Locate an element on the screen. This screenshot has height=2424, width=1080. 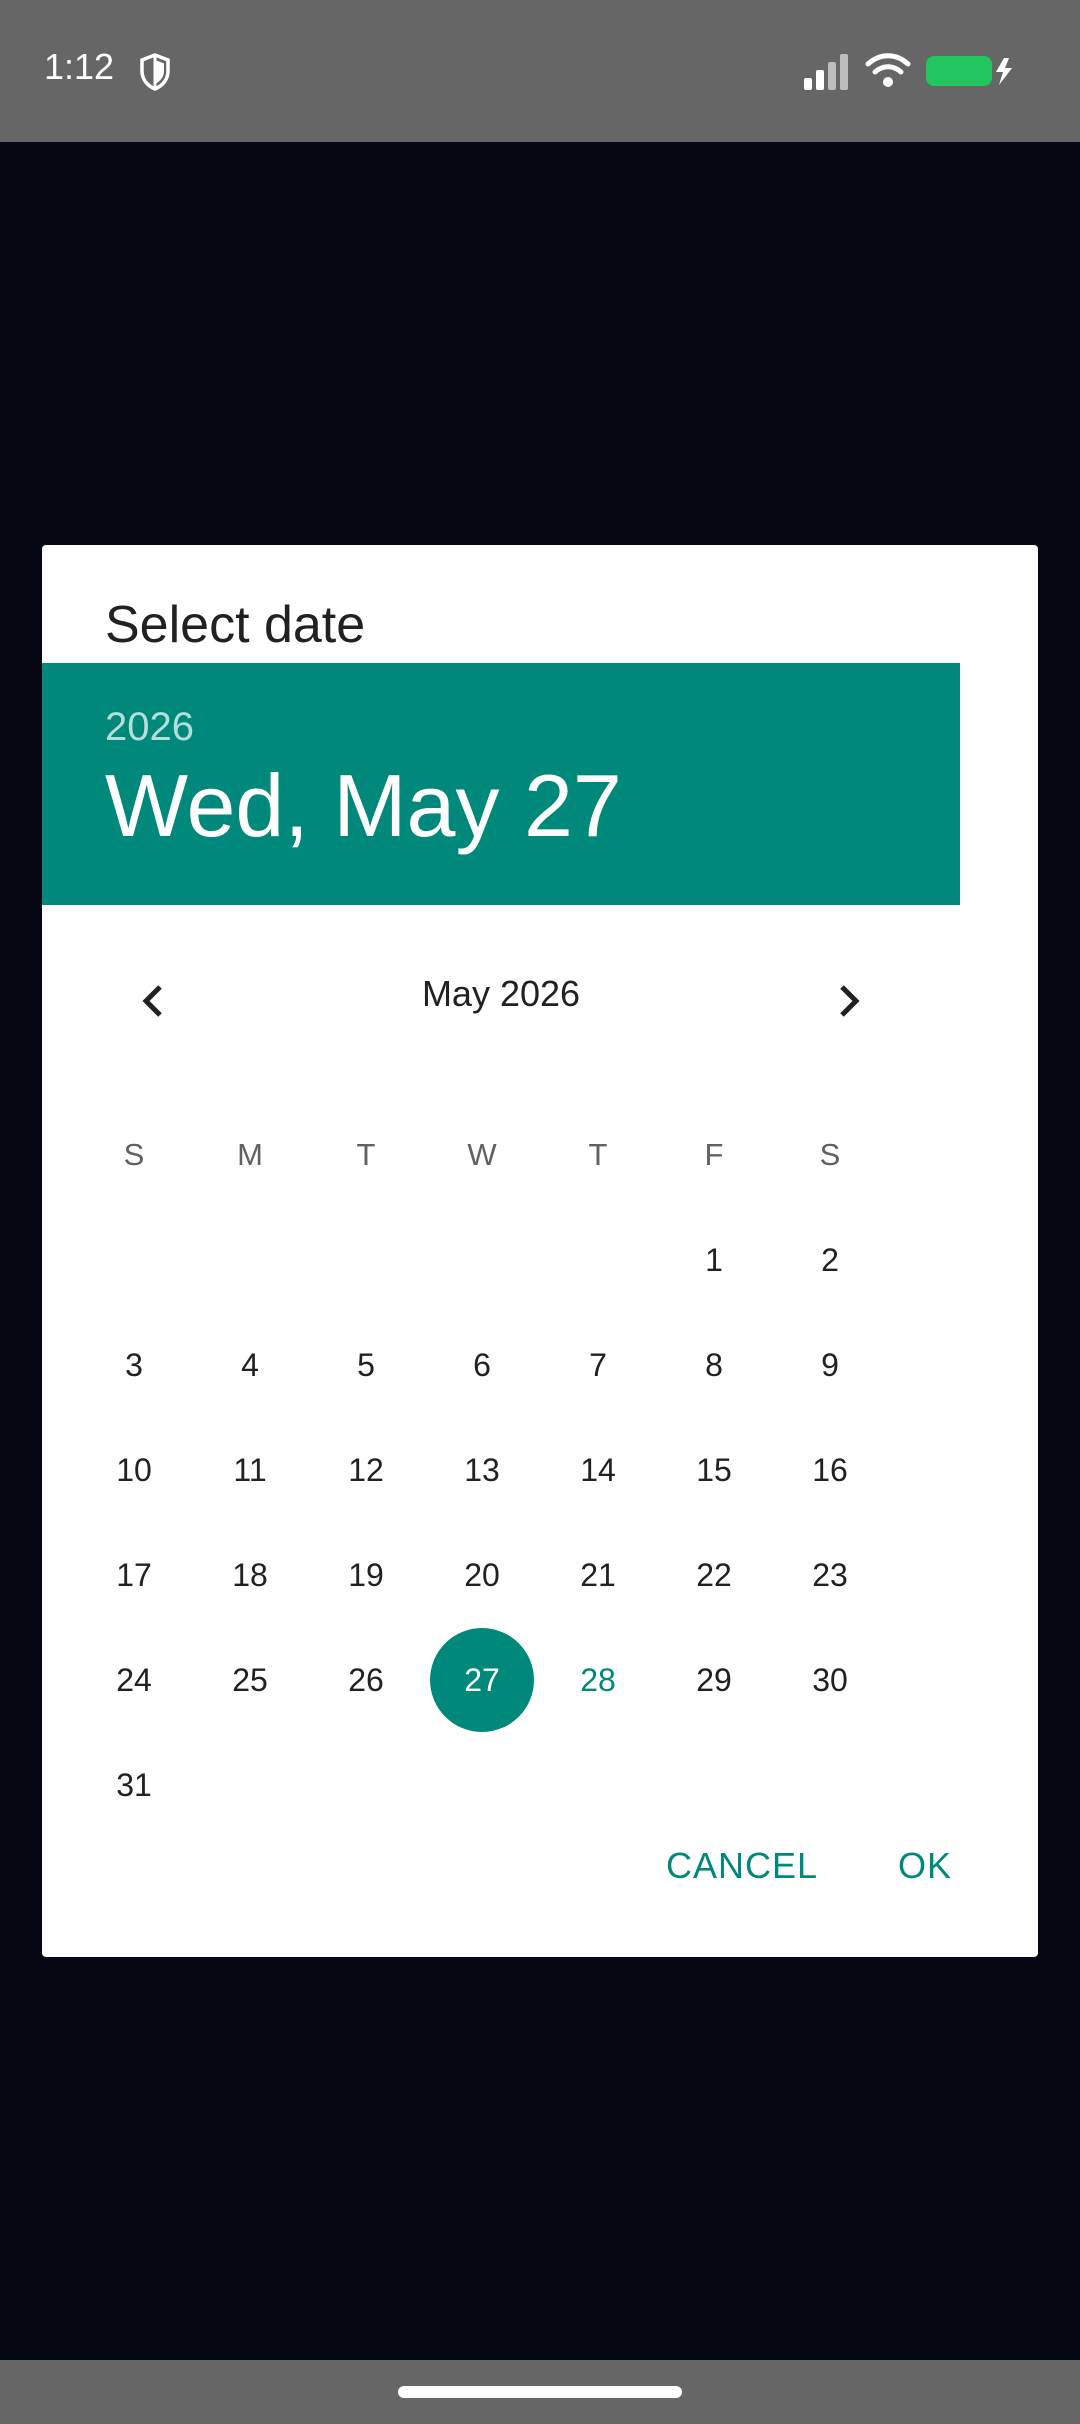
calendar-day: 3 is located at coordinates (134, 1365).